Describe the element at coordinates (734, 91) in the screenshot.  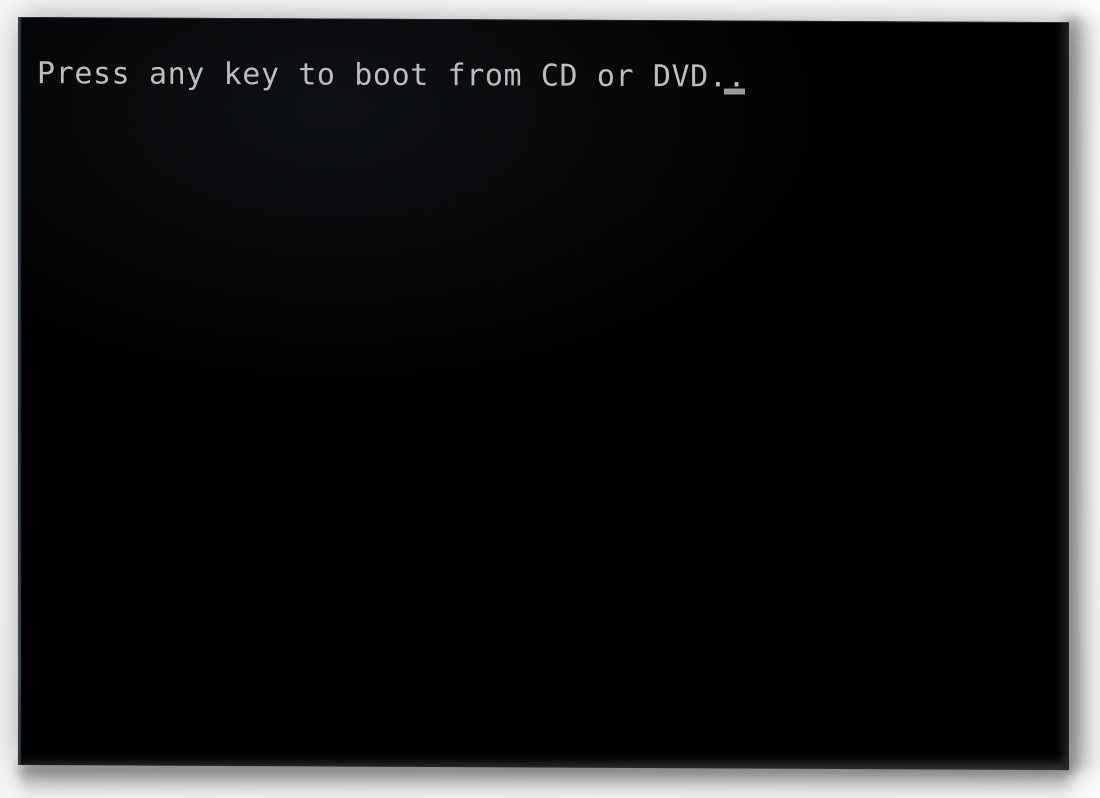
I see `text-cursor-caret` at that location.